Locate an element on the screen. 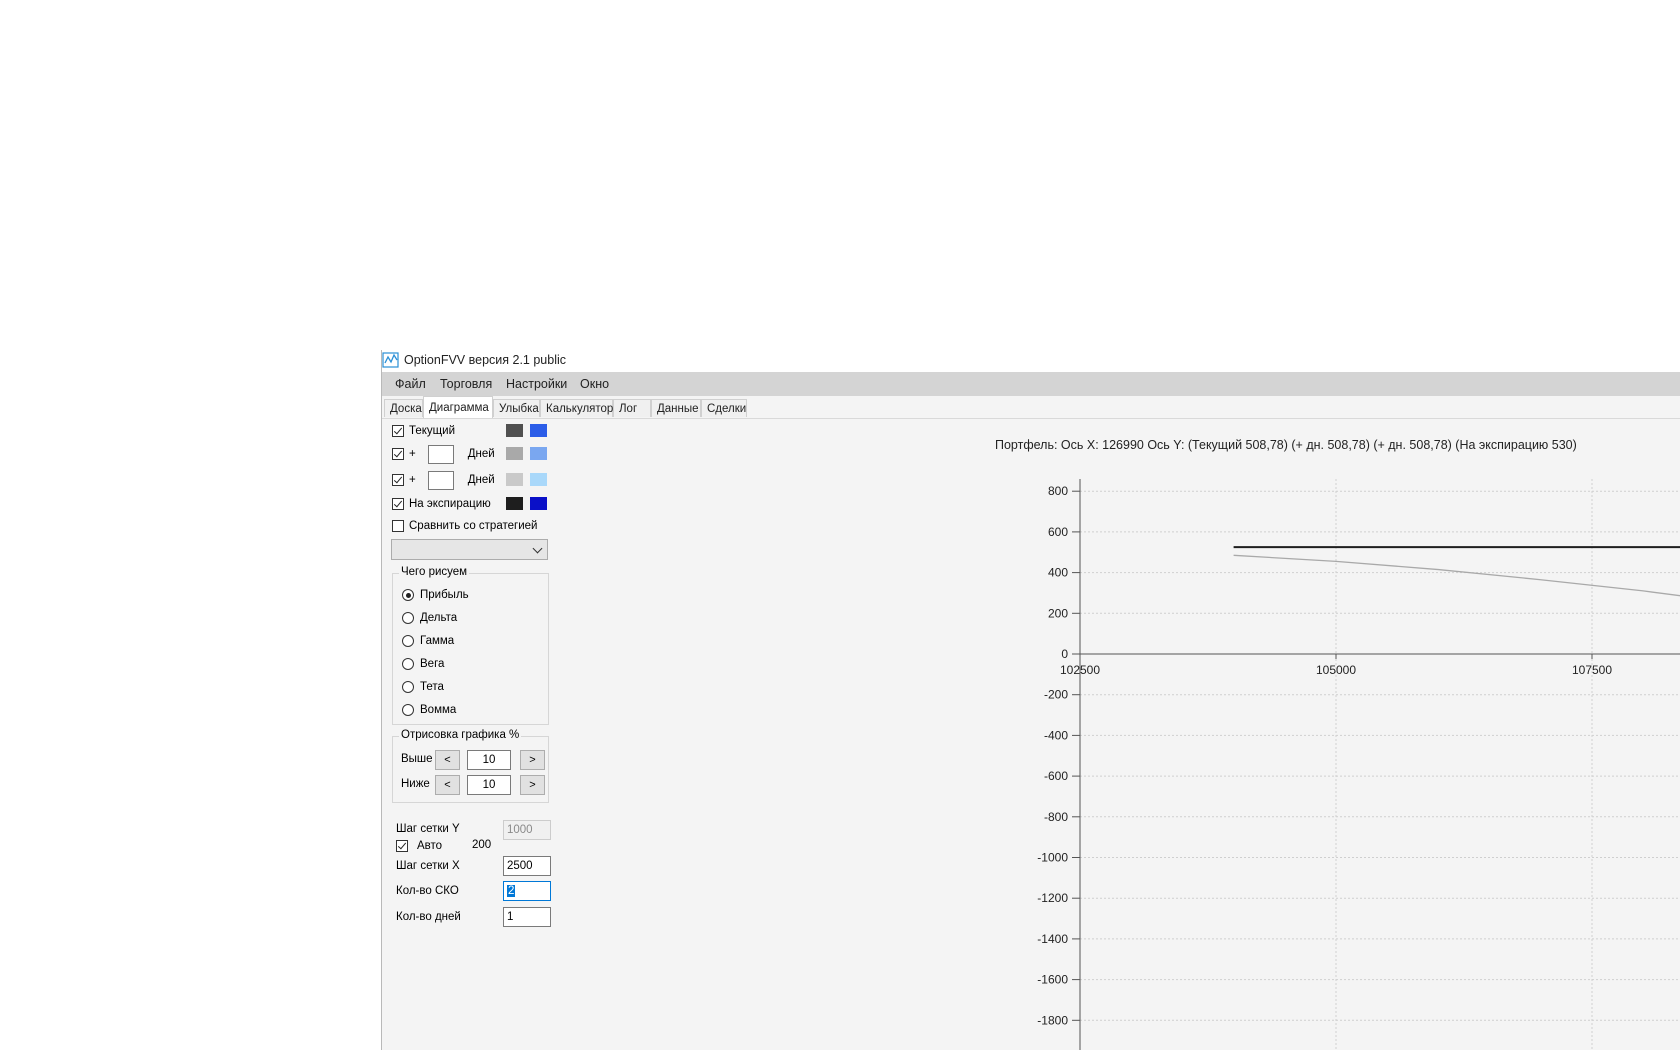 This screenshot has height=1050, width=1680. tab-calculator: Калькулятор is located at coordinates (576, 408).